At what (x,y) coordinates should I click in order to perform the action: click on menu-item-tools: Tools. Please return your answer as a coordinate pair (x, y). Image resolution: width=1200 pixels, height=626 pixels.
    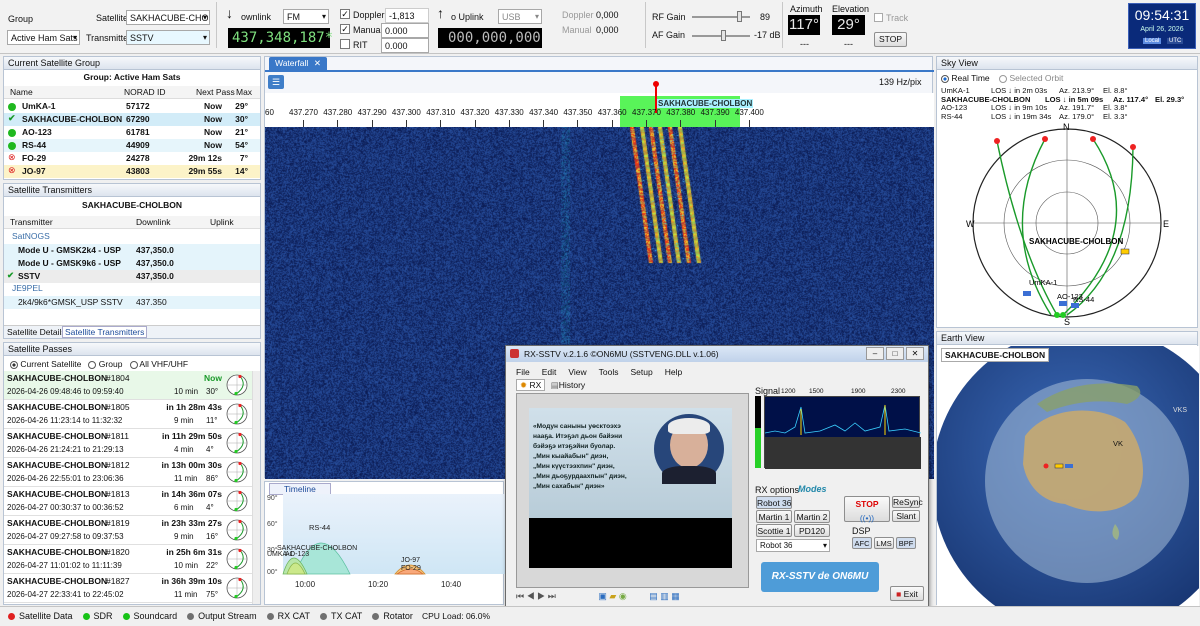
    Looking at the image, I should click on (609, 372).